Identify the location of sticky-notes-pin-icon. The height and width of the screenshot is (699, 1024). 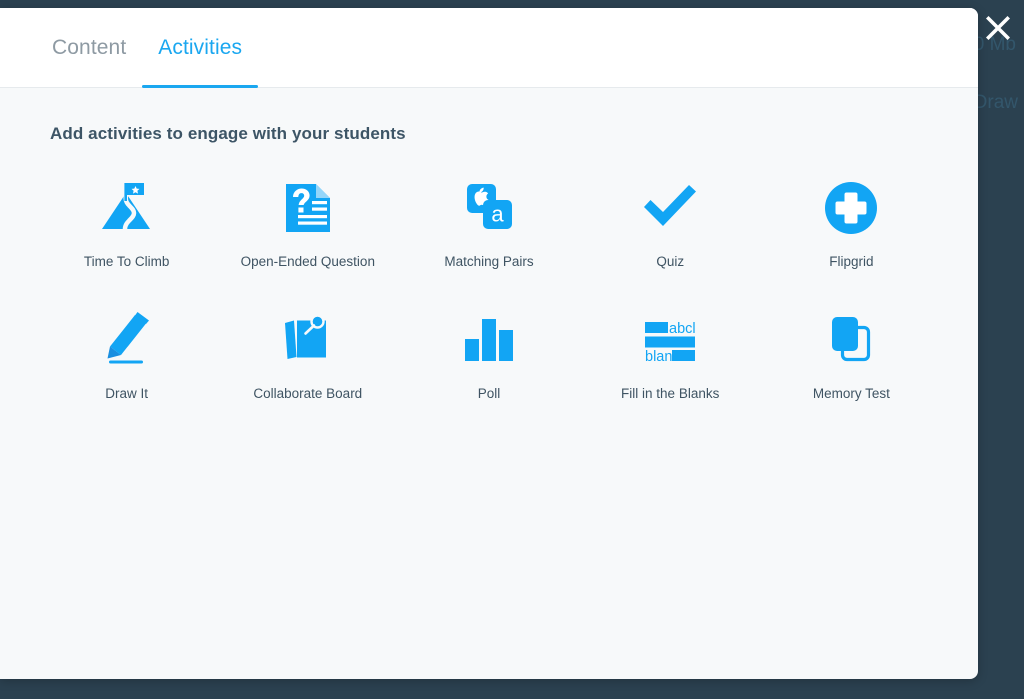
(308, 340).